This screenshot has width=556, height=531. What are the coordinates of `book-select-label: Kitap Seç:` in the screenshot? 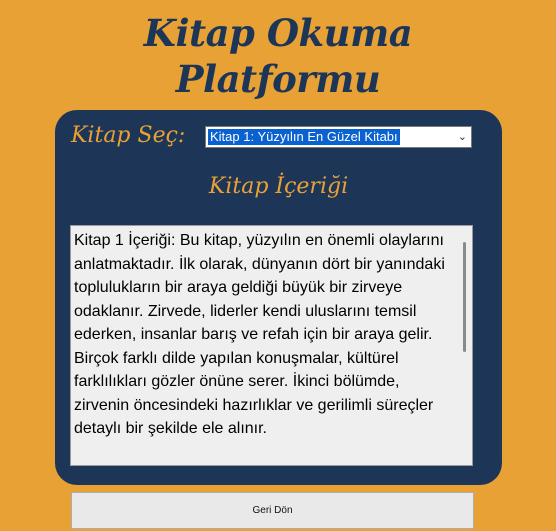 It's located at (128, 135).